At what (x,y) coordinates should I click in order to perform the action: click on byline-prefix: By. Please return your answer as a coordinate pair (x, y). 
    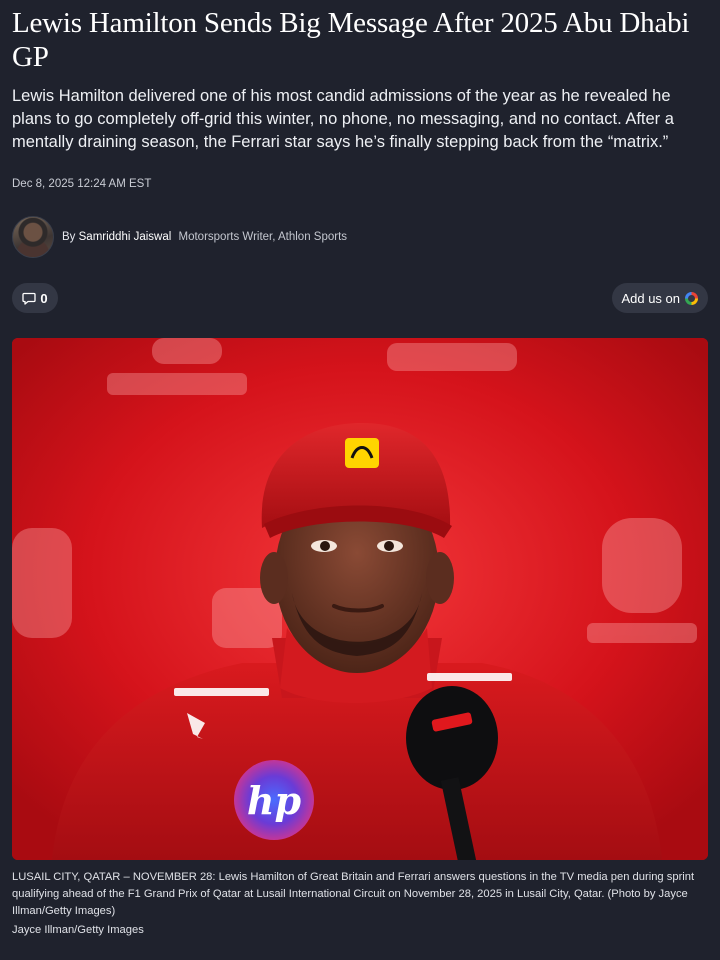
    Looking at the image, I should click on (69, 237).